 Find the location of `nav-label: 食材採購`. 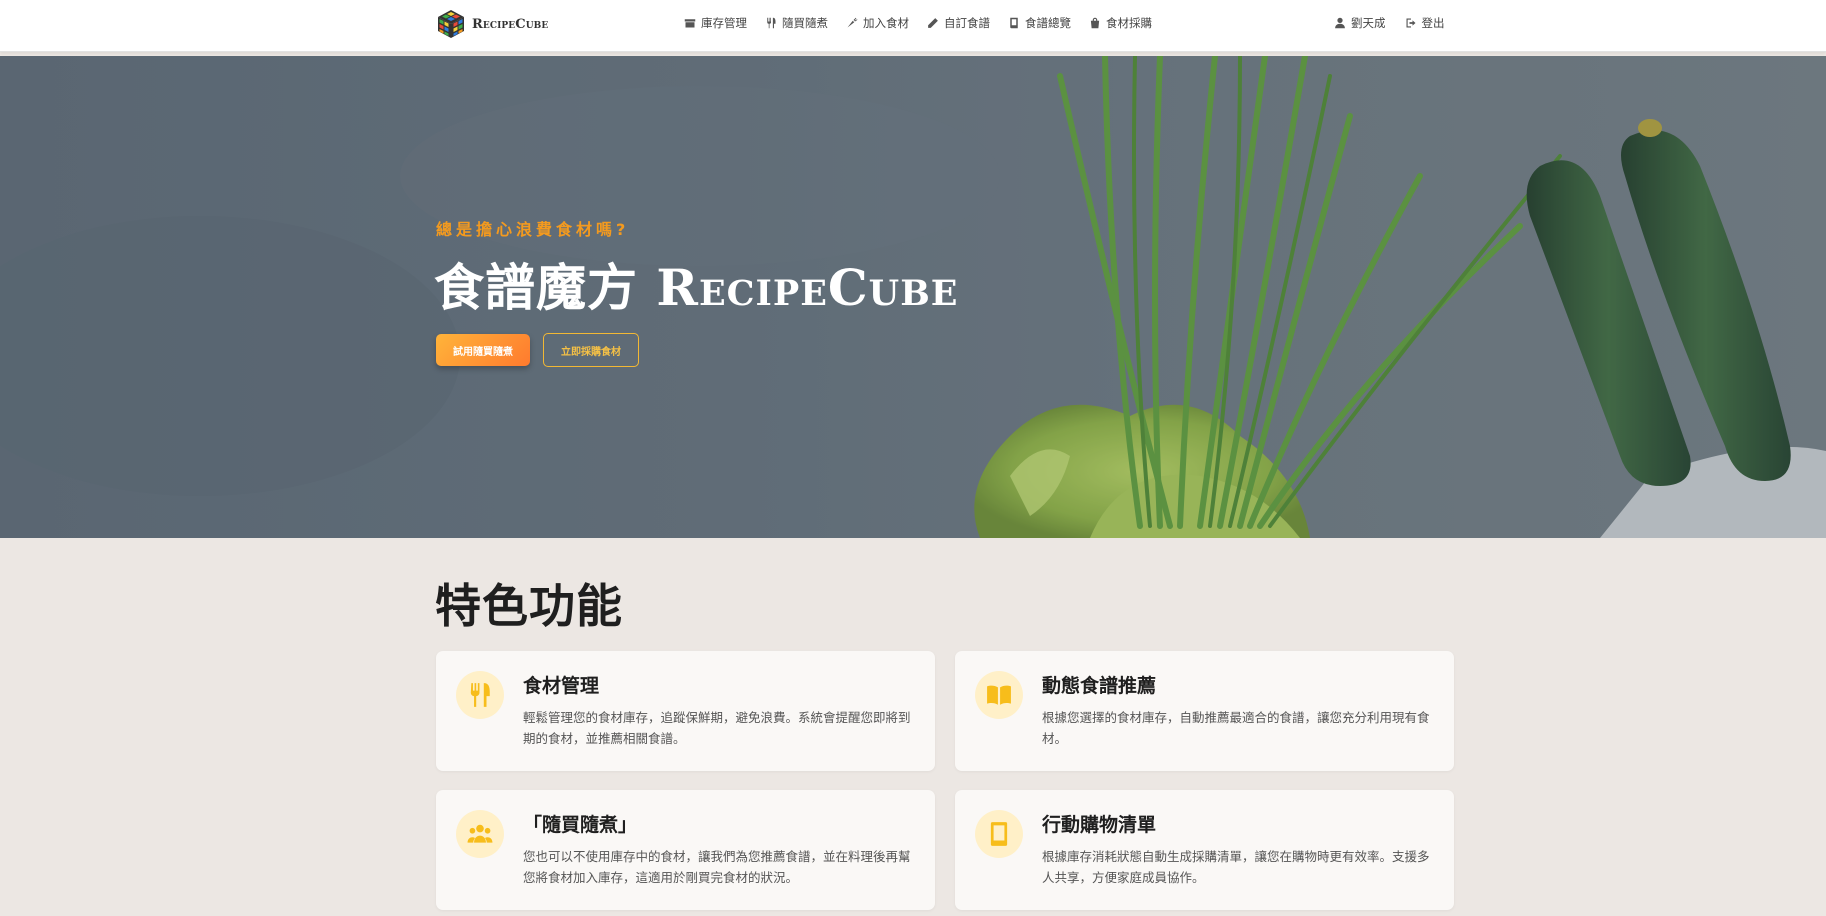

nav-label: 食材採購 is located at coordinates (1129, 23).